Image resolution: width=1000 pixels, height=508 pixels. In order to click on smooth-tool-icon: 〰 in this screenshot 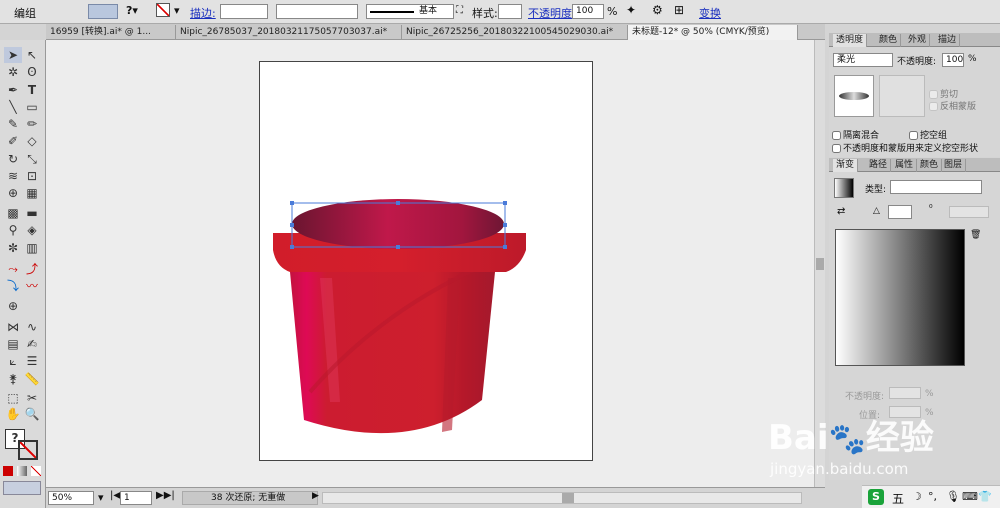, I will do `click(32, 286)`.